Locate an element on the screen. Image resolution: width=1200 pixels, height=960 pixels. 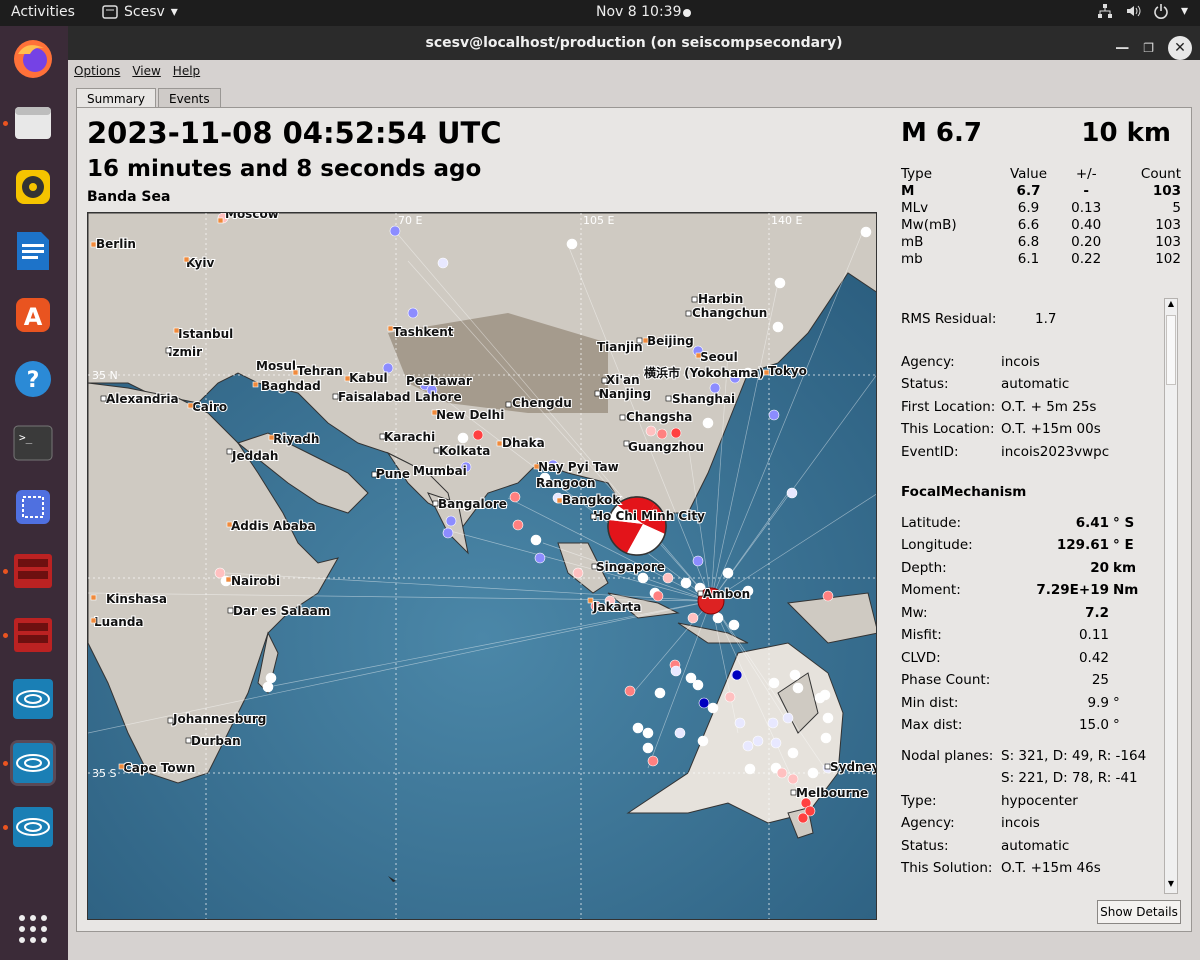
app-menu: Scesv ▾ is located at coordinates (140, 12).